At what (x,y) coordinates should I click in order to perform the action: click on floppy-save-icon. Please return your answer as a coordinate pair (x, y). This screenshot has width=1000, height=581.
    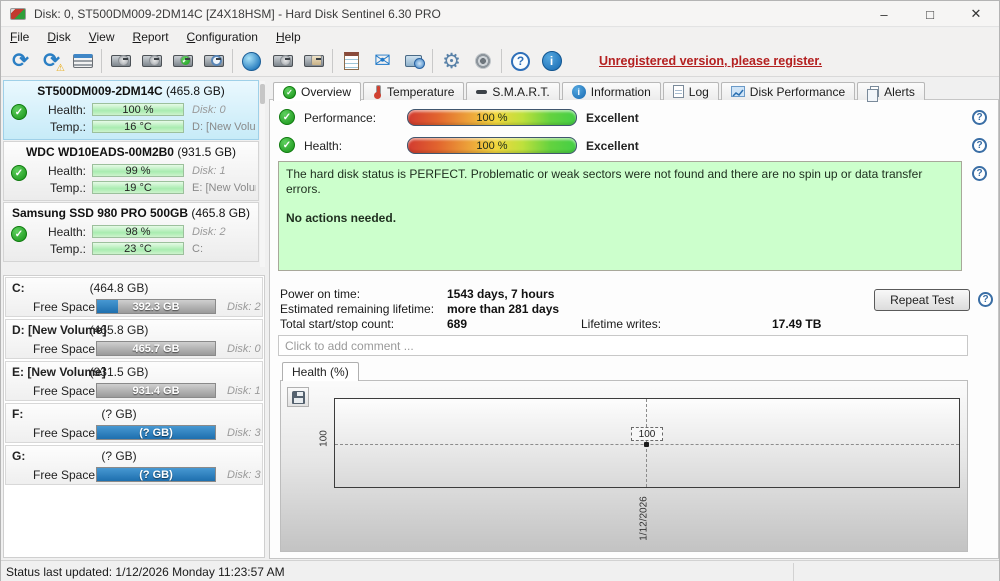
    Looking at the image, I should click on (298, 397).